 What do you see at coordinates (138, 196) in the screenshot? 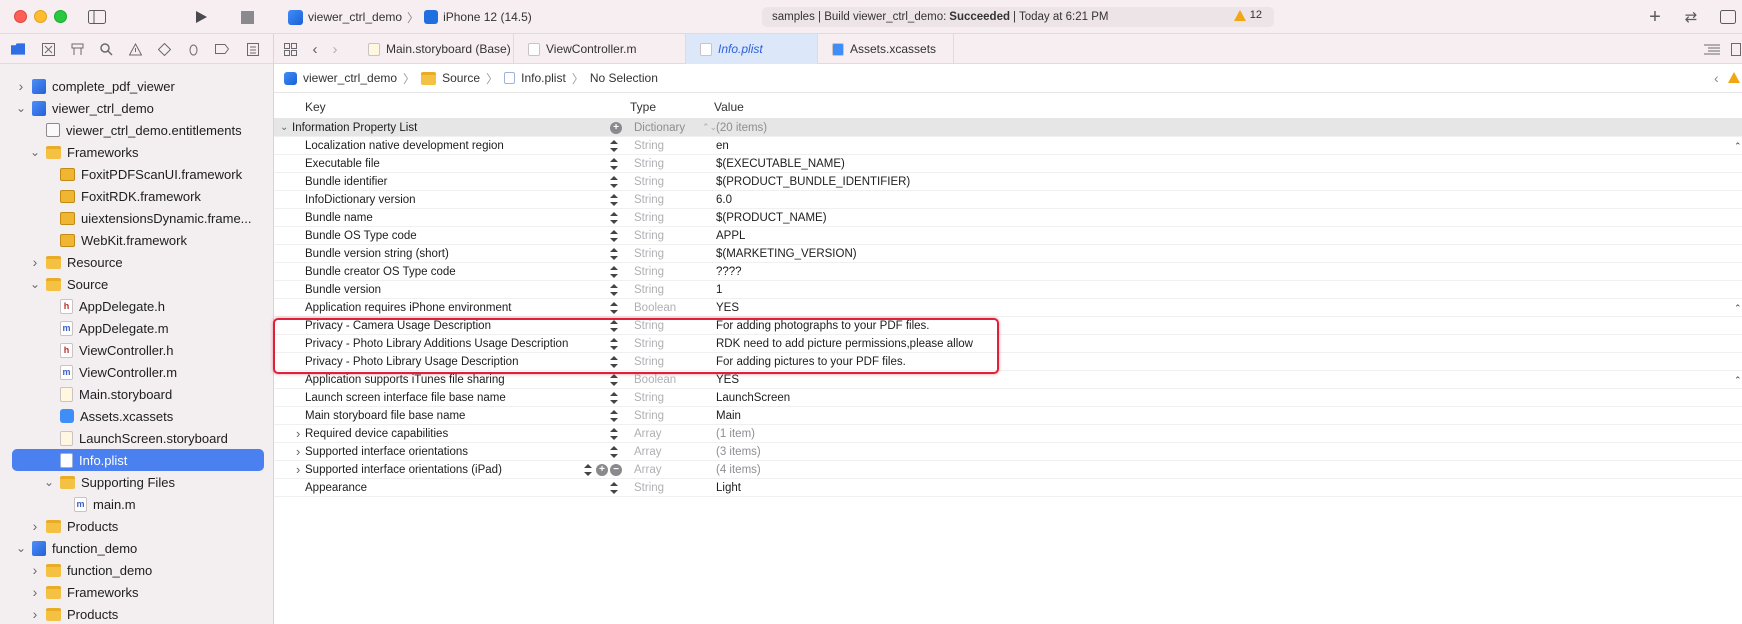
I see `navigator-item: FoxitRDK.framework` at bounding box center [138, 196].